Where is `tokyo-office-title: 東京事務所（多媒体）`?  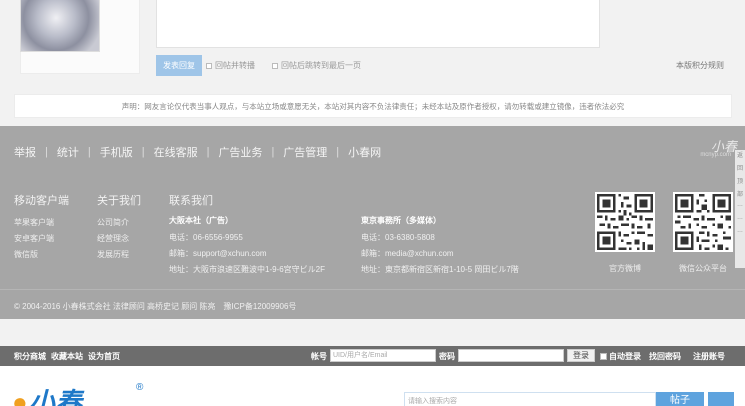 tokyo-office-title: 東京事務所（多媒体） is located at coordinates (401, 220).